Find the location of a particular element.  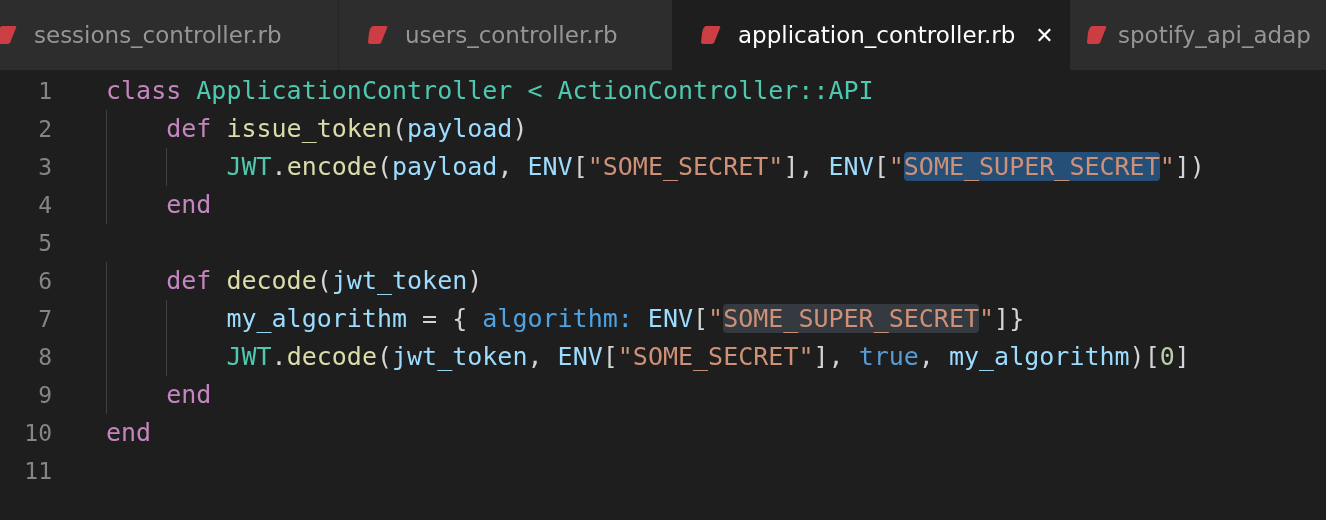

line-number: 11 is located at coordinates (37, 471).